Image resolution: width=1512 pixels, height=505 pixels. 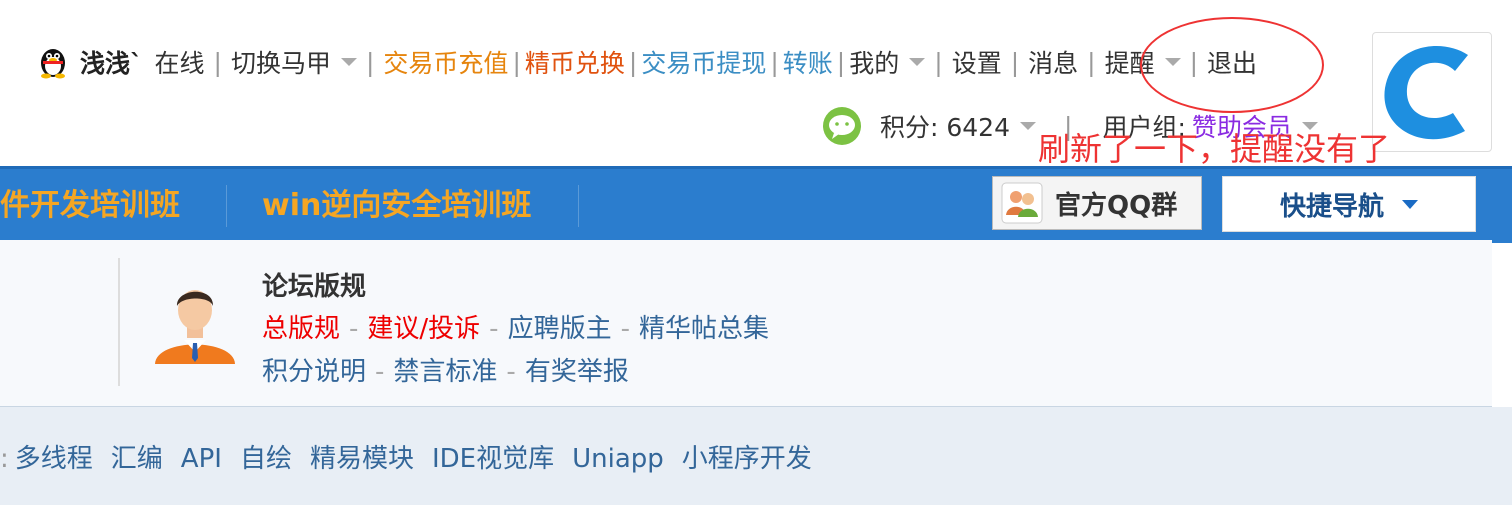 I want to click on general-rules-link: 总版规, so click(x=301, y=329).